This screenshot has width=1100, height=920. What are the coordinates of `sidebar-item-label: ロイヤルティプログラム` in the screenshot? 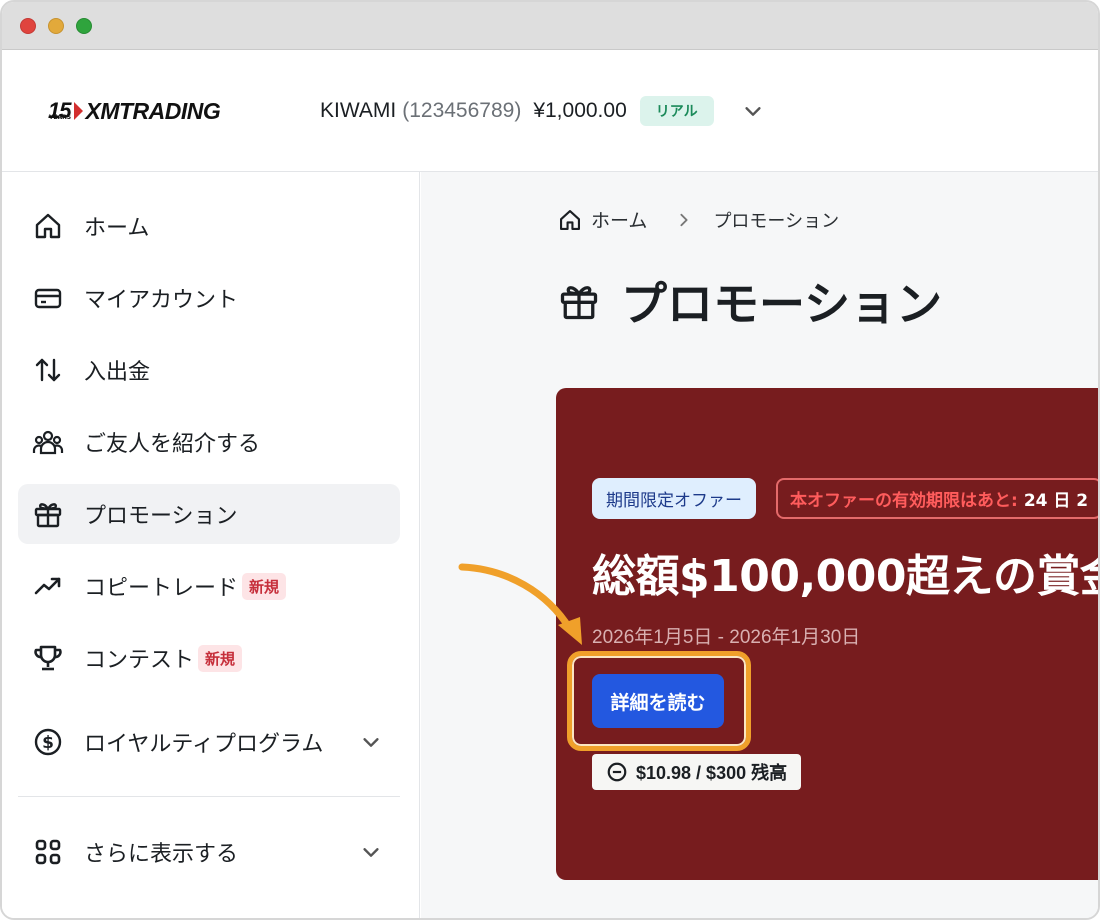 It's located at (204, 744).